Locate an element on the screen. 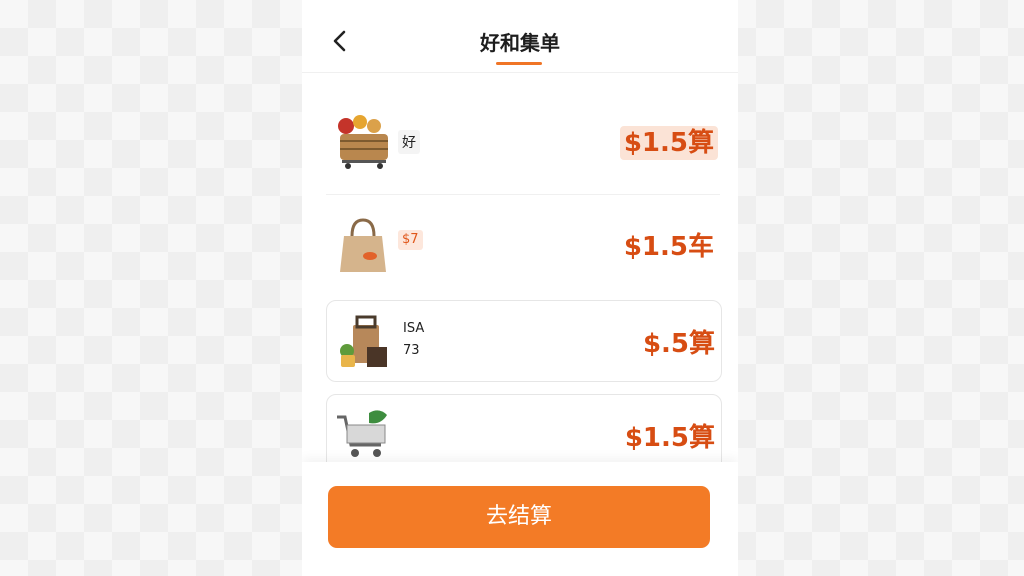 The image size is (1024, 576). item-price: $1.5车 is located at coordinates (668, 247).